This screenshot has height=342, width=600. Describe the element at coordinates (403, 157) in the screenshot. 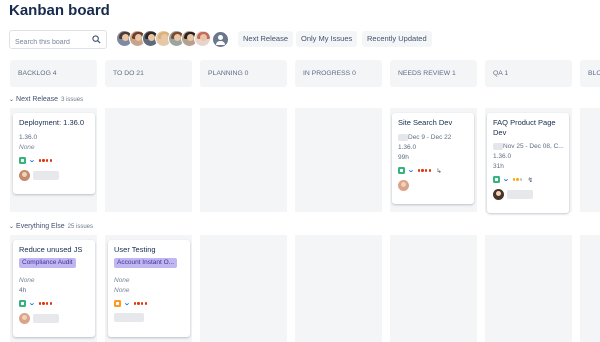

I see `card-estimate: 99h` at that location.